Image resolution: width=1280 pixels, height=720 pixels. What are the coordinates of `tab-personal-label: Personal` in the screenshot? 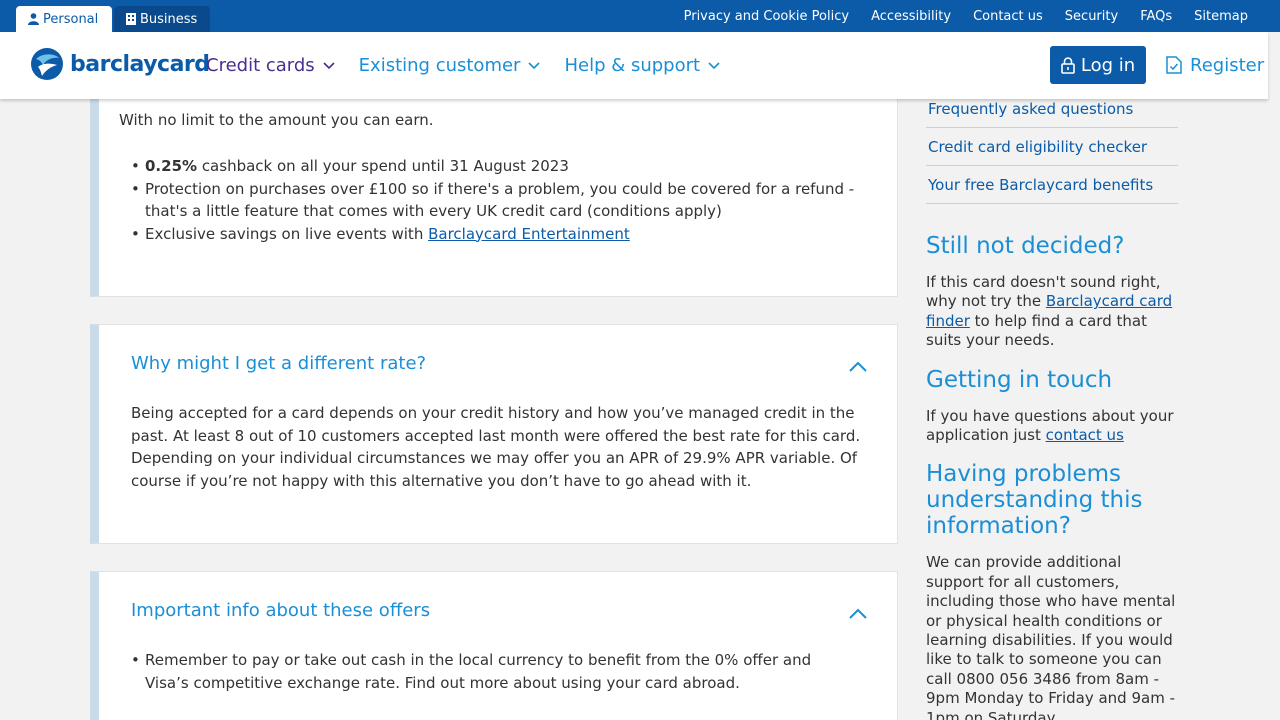 It's located at (71, 19).